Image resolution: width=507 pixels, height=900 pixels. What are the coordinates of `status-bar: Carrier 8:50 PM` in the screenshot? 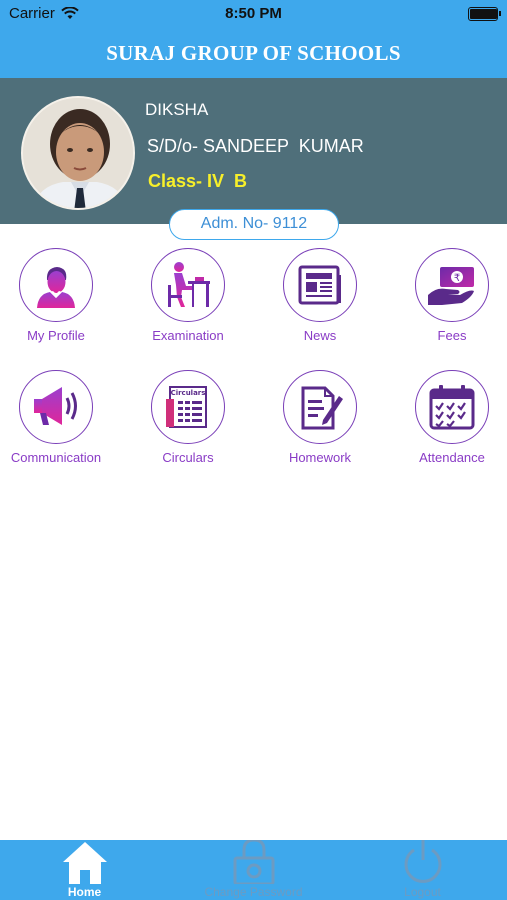 It's located at (253, 14).